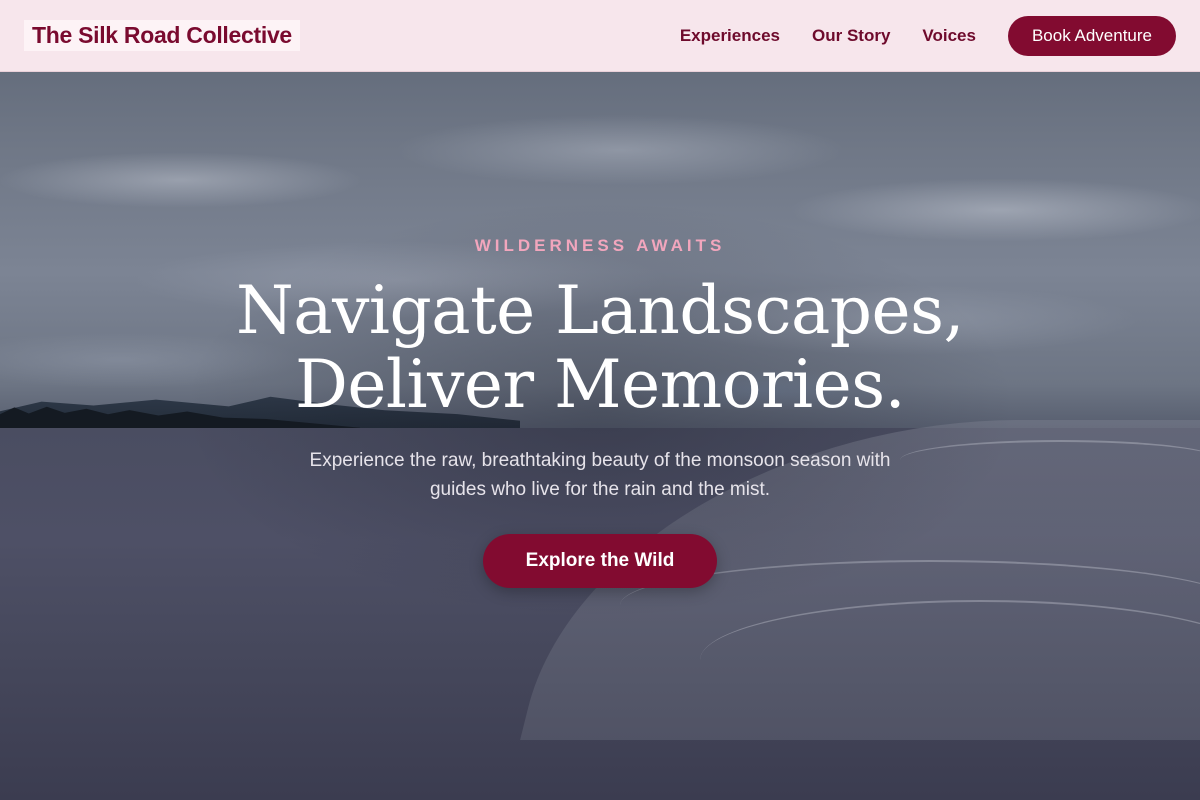 The height and width of the screenshot is (800, 1200). Describe the element at coordinates (600, 245) in the screenshot. I see `hero-eyebrow: WILDERNESS AWAITS` at that location.